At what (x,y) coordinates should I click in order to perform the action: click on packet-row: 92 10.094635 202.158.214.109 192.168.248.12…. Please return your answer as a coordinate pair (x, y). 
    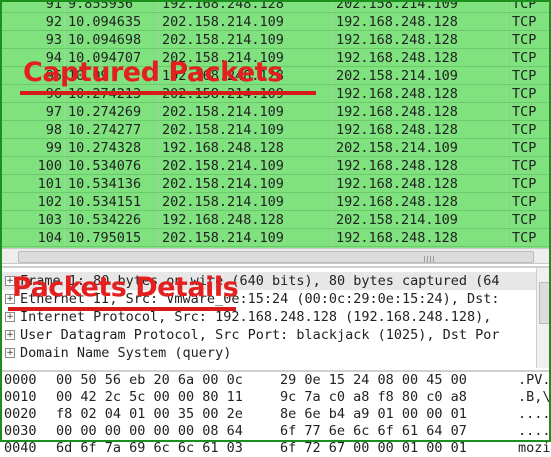
    Looking at the image, I should click on (275, 22).